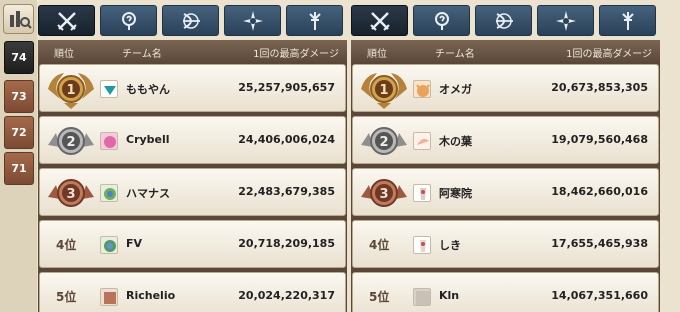 The height and width of the screenshot is (312, 680). I want to click on team-name: FV, so click(134, 243).